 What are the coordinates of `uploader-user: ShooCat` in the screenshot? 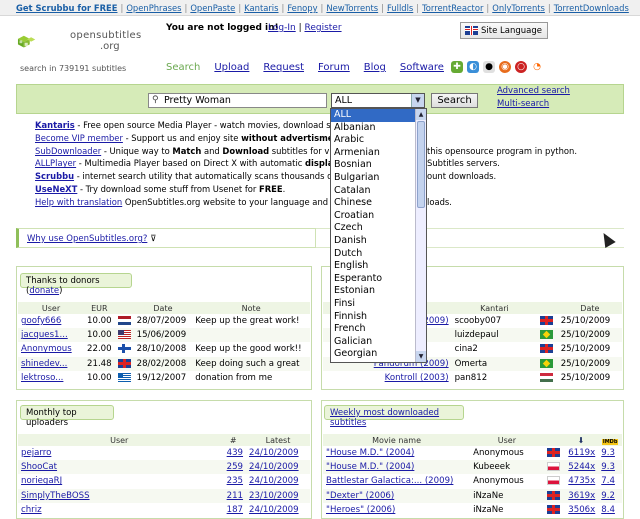 It's located at (39, 467).